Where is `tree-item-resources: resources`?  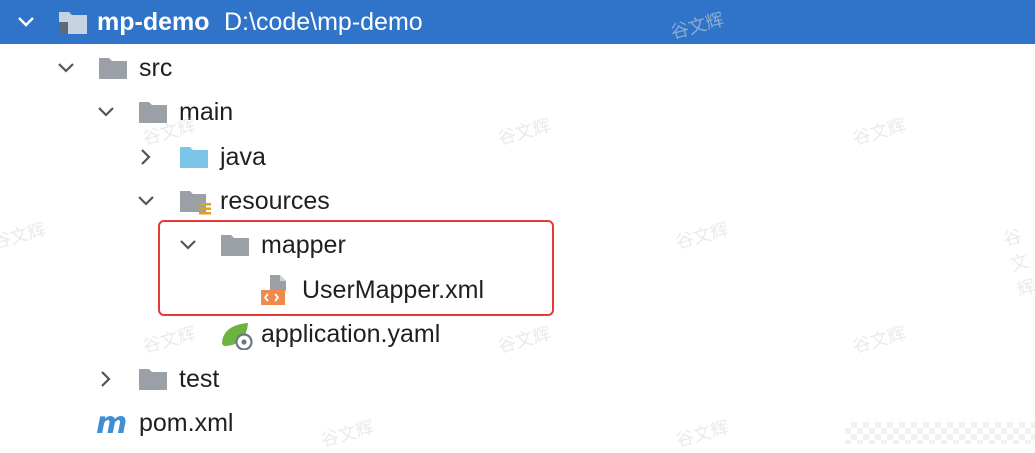
tree-item-resources: resources is located at coordinates (517, 201).